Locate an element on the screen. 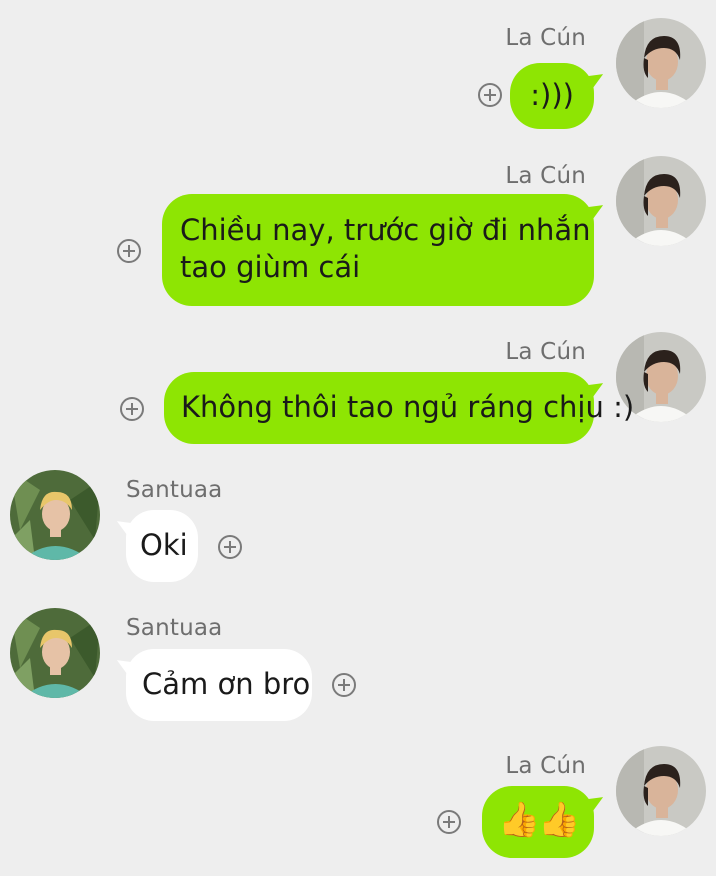  message-bubble: Oki is located at coordinates (162, 546).